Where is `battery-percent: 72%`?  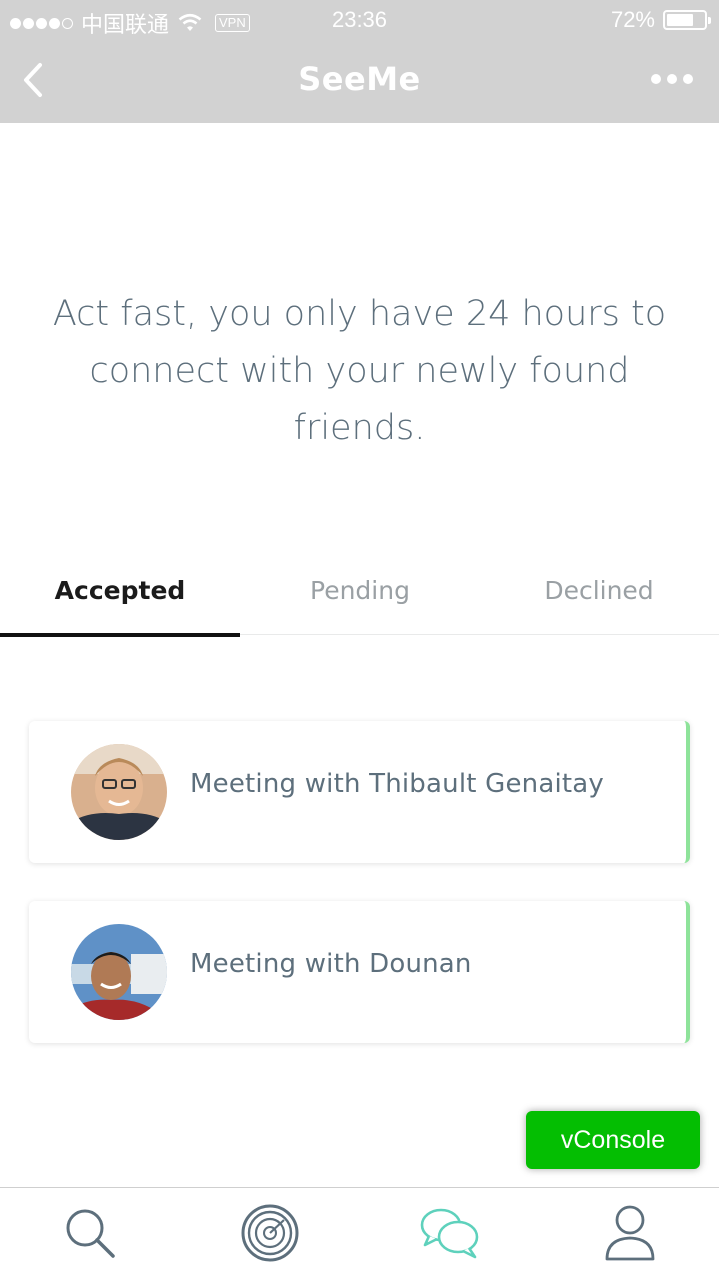
battery-percent: 72% is located at coordinates (632, 19).